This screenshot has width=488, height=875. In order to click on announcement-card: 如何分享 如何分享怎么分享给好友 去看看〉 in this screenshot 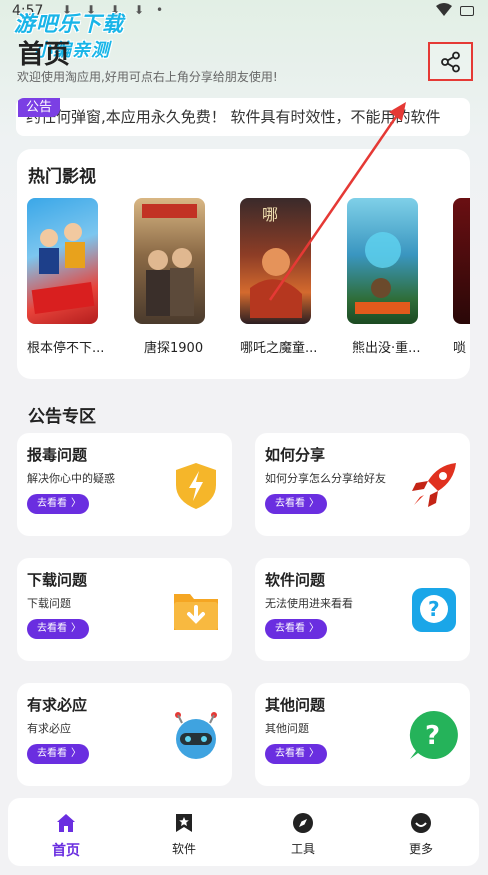, I will do `click(362, 484)`.